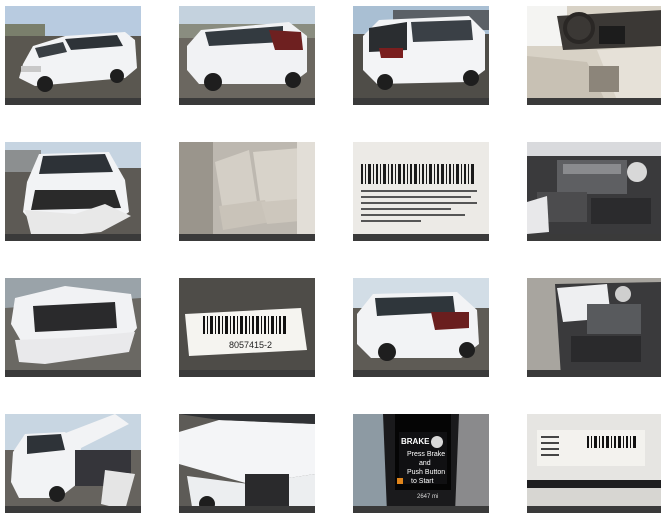  I want to click on cluster-line-3: Push Button, so click(426, 472).